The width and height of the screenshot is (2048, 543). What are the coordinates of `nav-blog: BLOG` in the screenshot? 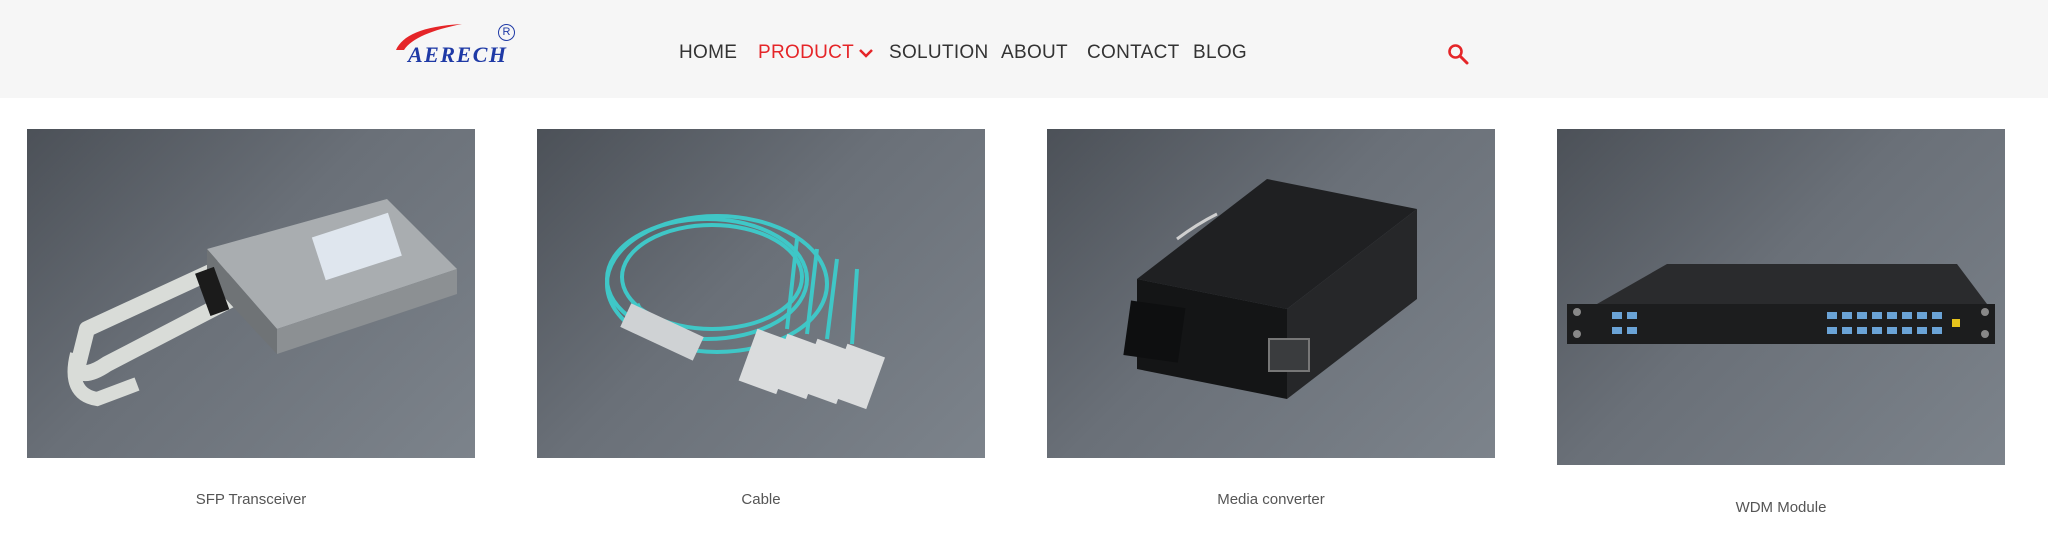 It's located at (1220, 53).